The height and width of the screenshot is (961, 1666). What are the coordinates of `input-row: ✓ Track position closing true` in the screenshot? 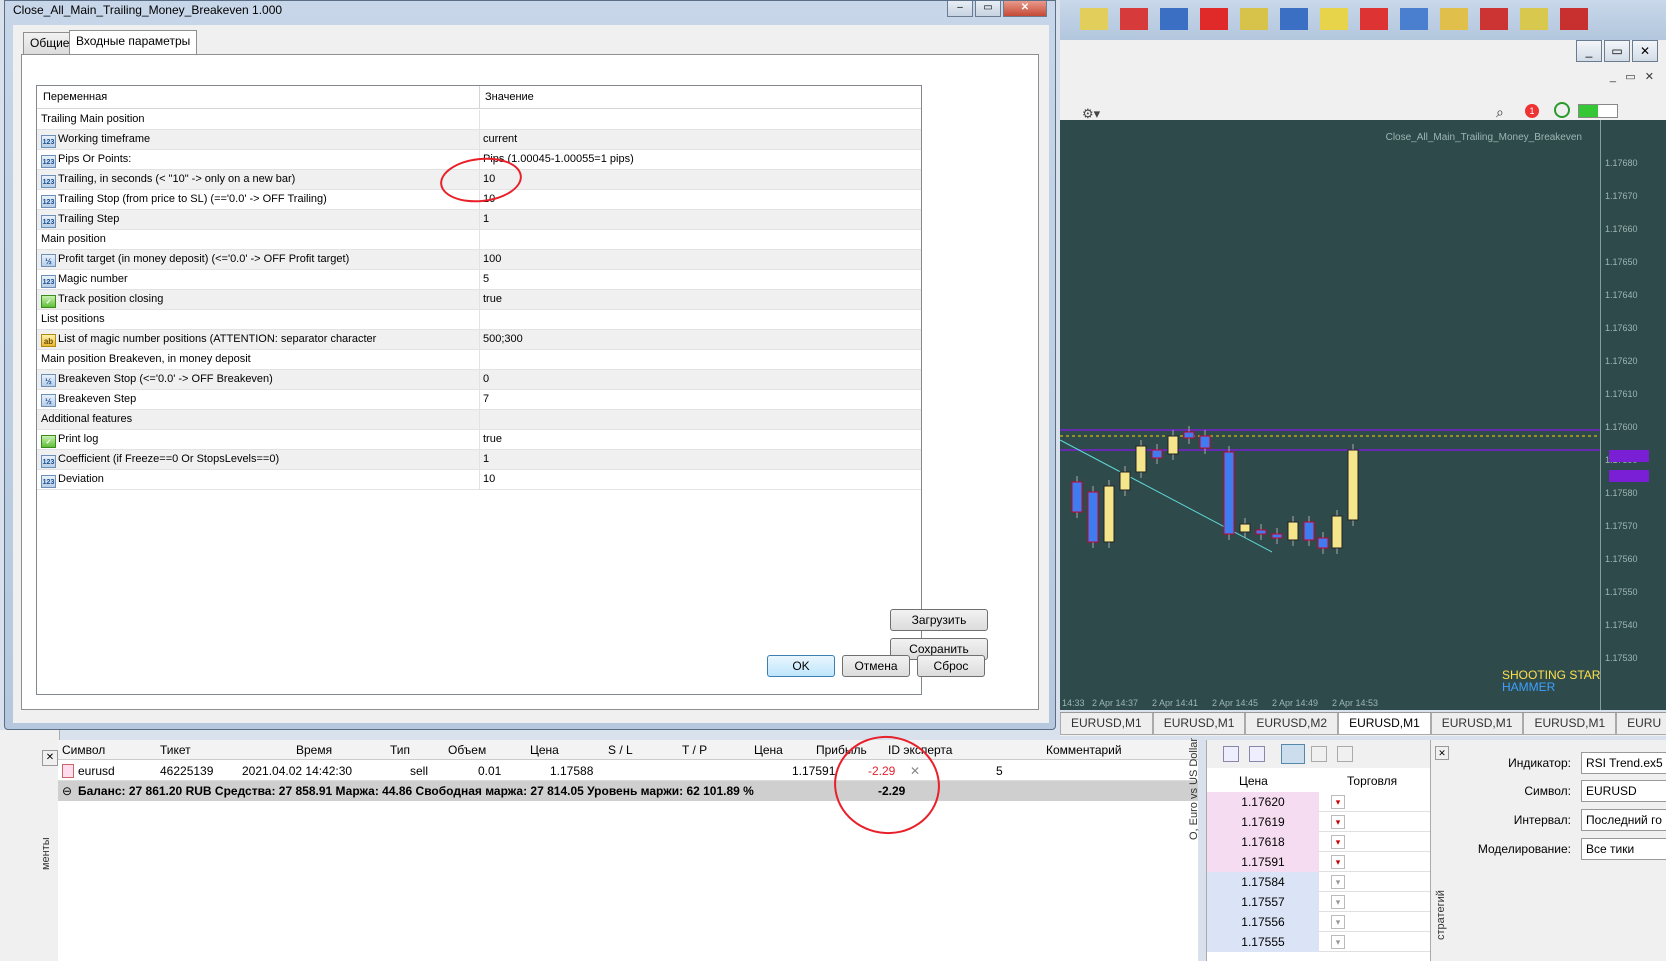 It's located at (479, 300).